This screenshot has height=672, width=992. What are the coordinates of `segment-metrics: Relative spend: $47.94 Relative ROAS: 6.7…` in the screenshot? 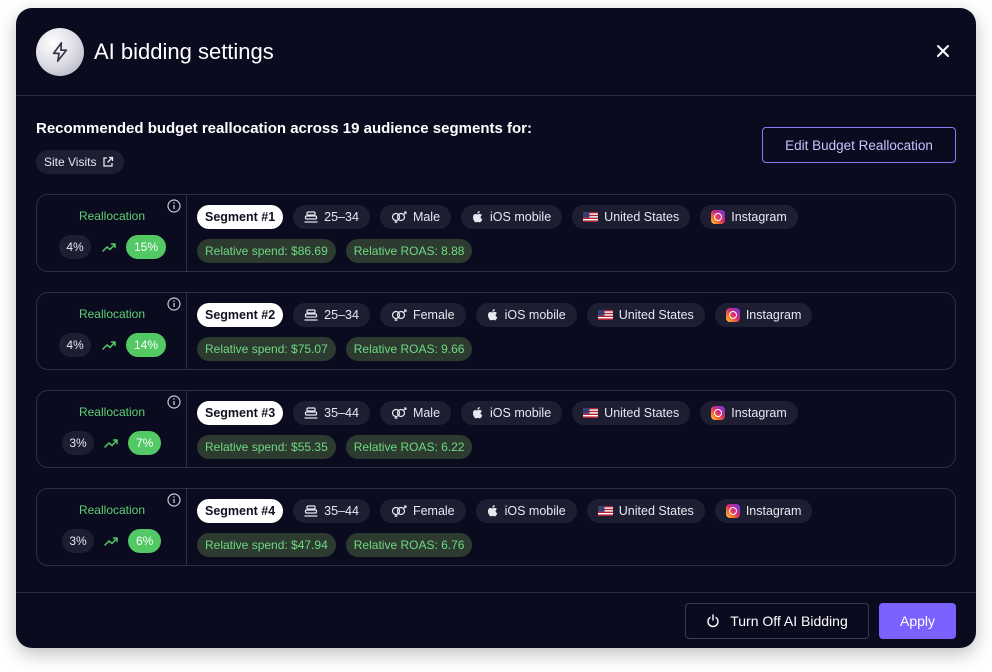 It's located at (335, 545).